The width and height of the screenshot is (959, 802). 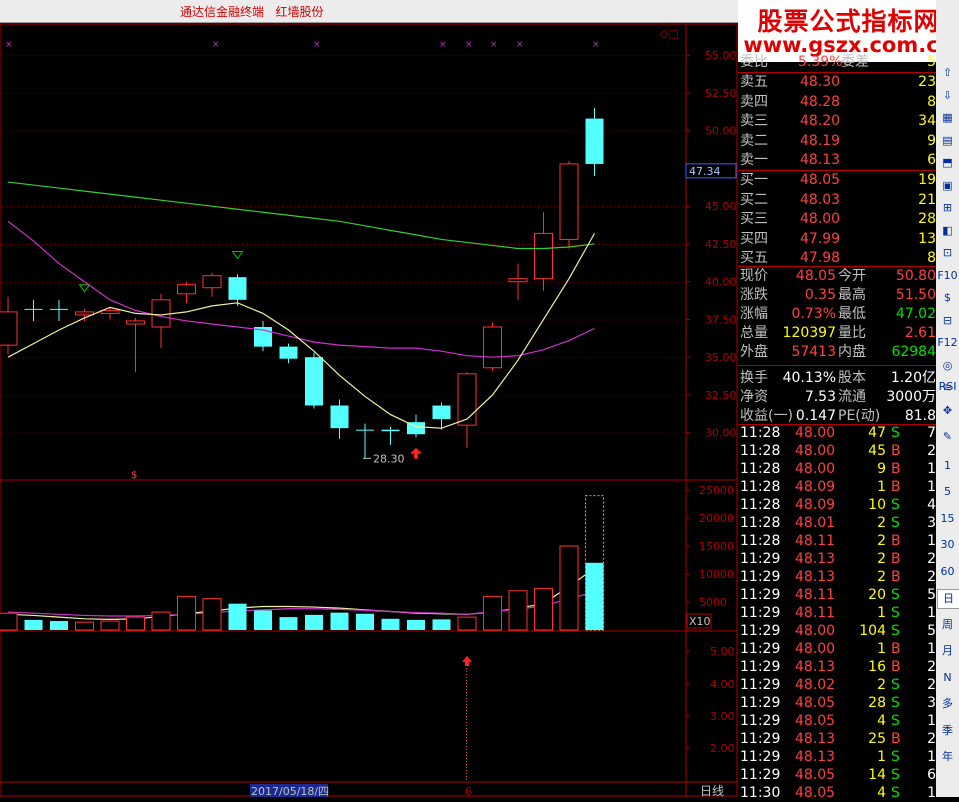 What do you see at coordinates (837, 631) in the screenshot?
I see `tick-row: 11:29 48.00 104 S 5` at bounding box center [837, 631].